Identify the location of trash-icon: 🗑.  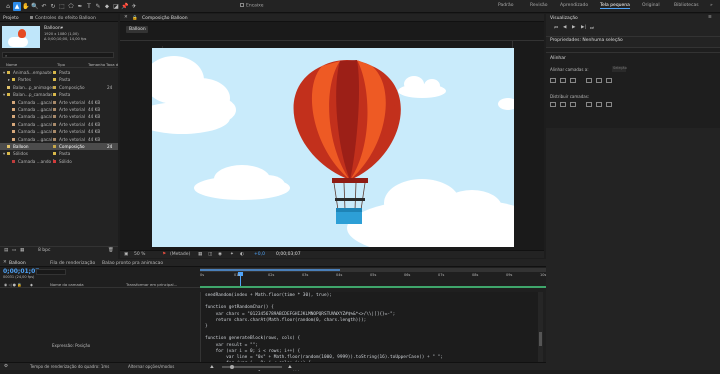
(111, 250).